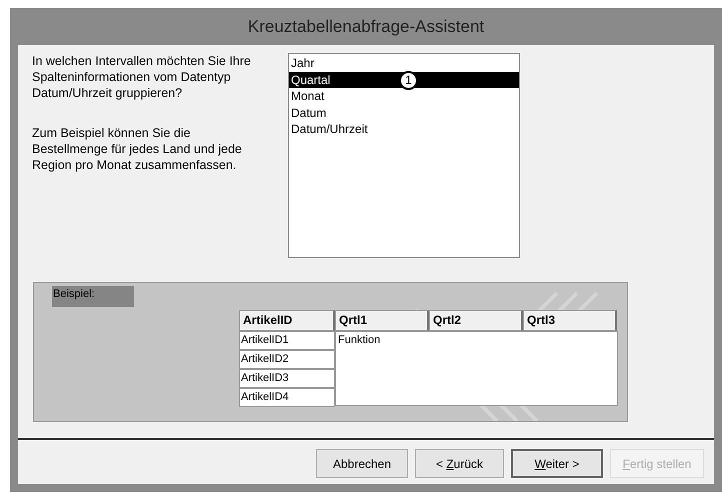 The image size is (722, 500). What do you see at coordinates (287, 359) in the screenshot?
I see `row-header: ArtikelID2` at bounding box center [287, 359].